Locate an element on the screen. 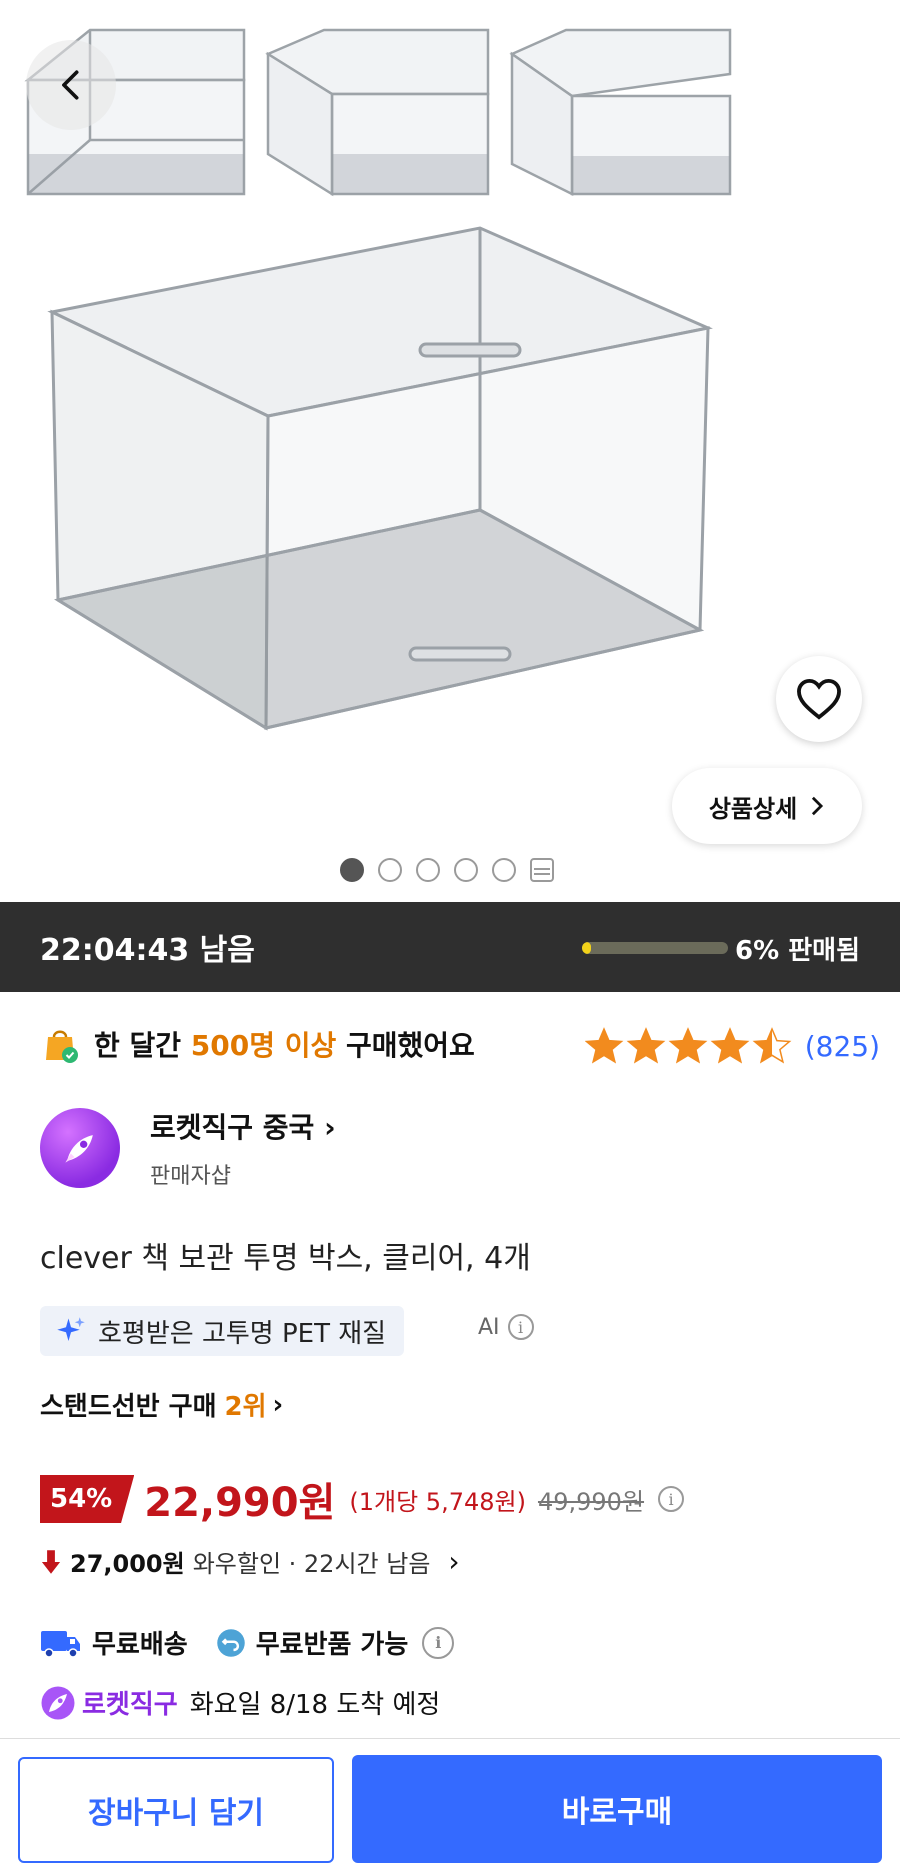  return-icon is located at coordinates (230, 1642).